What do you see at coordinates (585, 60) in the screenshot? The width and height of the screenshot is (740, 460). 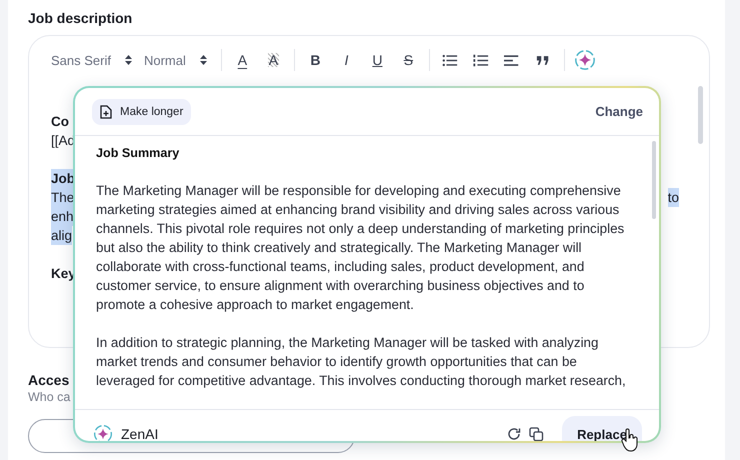 I see `sparkle-icon` at bounding box center [585, 60].